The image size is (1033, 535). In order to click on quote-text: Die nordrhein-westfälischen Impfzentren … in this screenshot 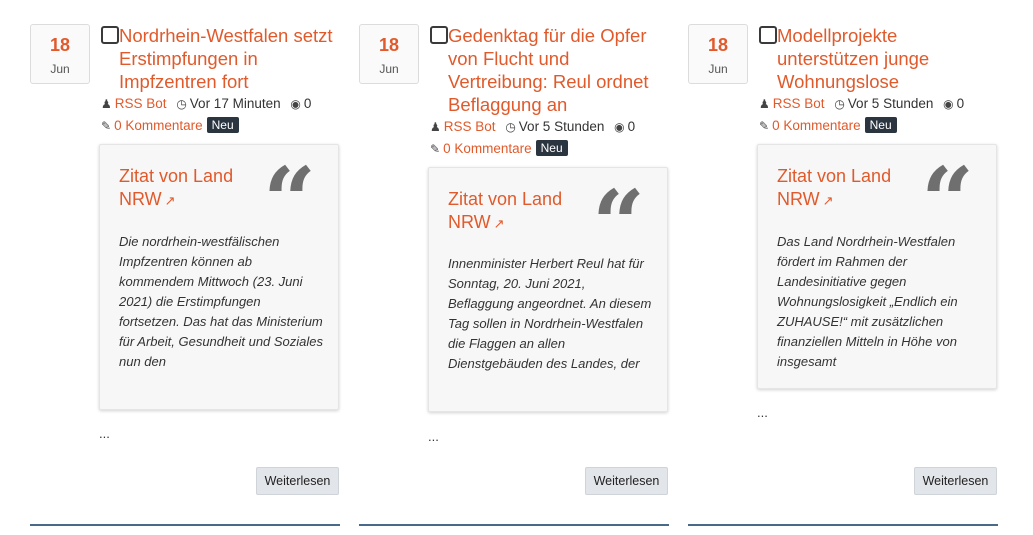, I will do `click(221, 301)`.